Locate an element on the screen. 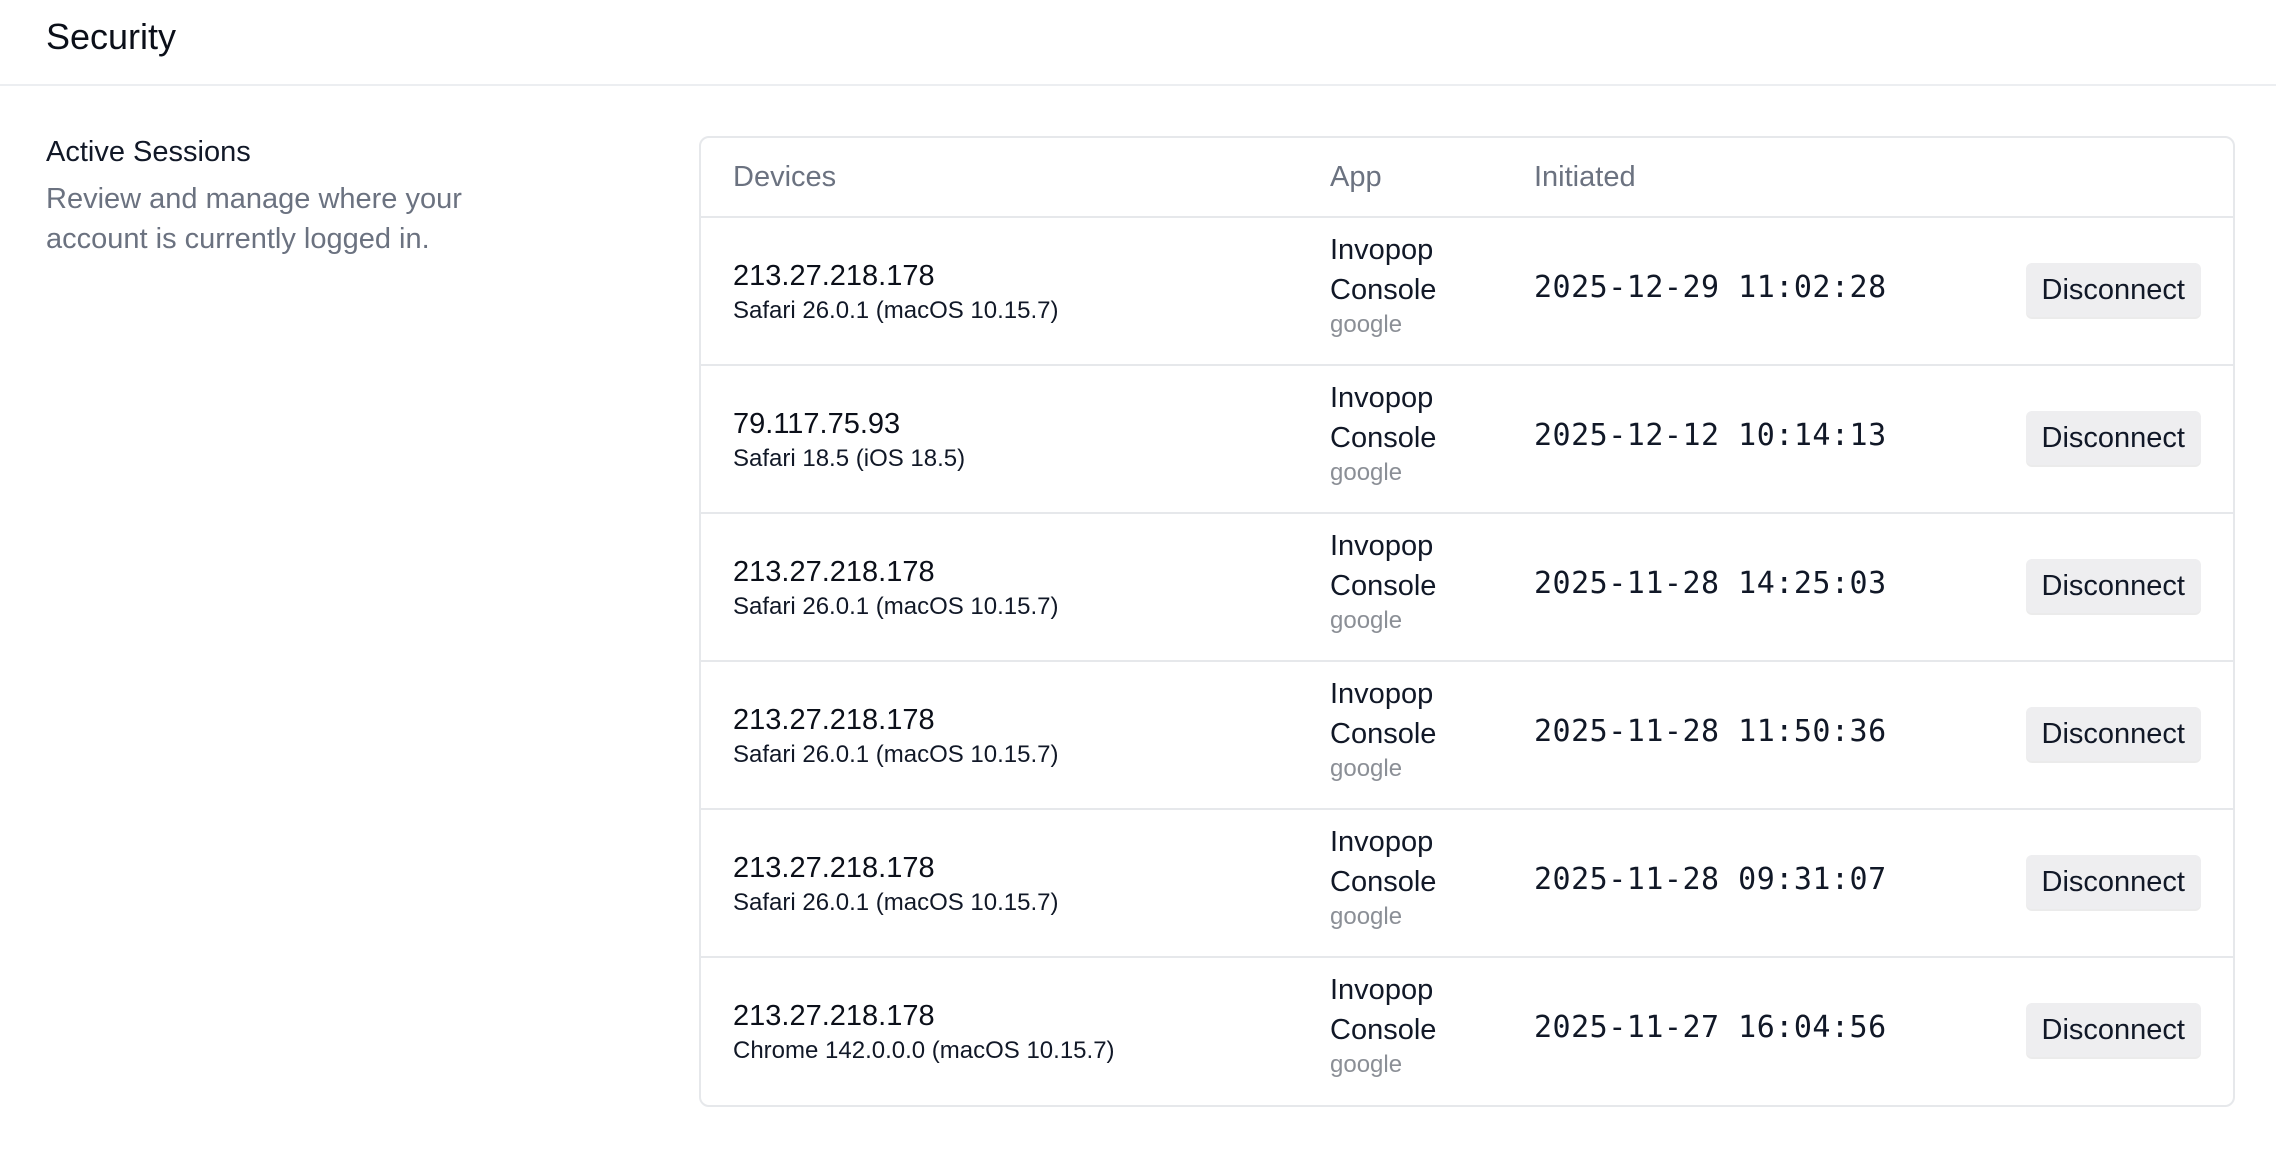 This screenshot has height=1156, width=2276. initiated-timestamp: 2025-12-29 11:02:28 is located at coordinates (1710, 287).